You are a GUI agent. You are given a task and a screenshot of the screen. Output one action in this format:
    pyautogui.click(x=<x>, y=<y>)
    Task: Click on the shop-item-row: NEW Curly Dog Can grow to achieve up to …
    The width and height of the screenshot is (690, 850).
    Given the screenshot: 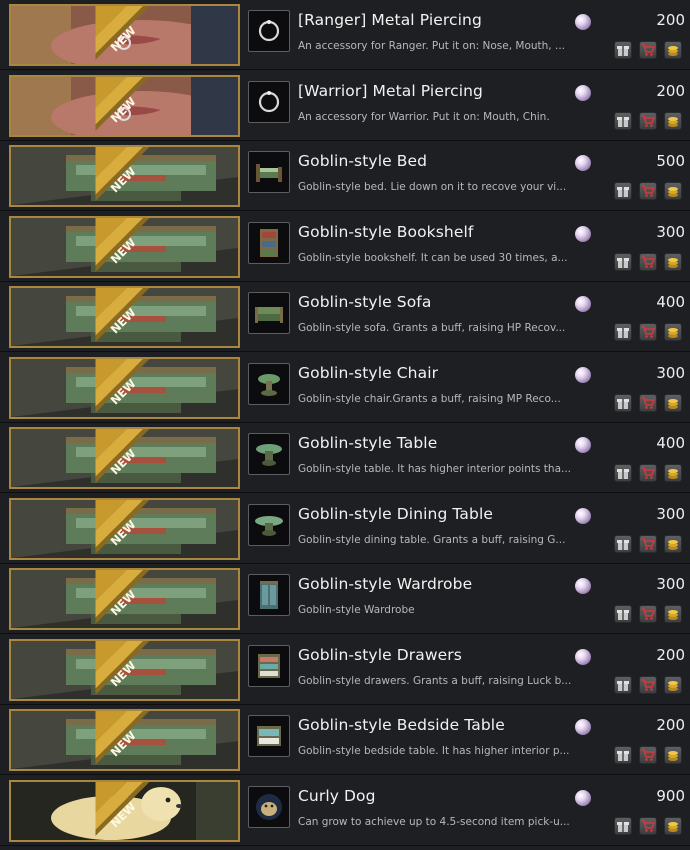 What is the action you would take?
    pyautogui.click(x=345, y=811)
    